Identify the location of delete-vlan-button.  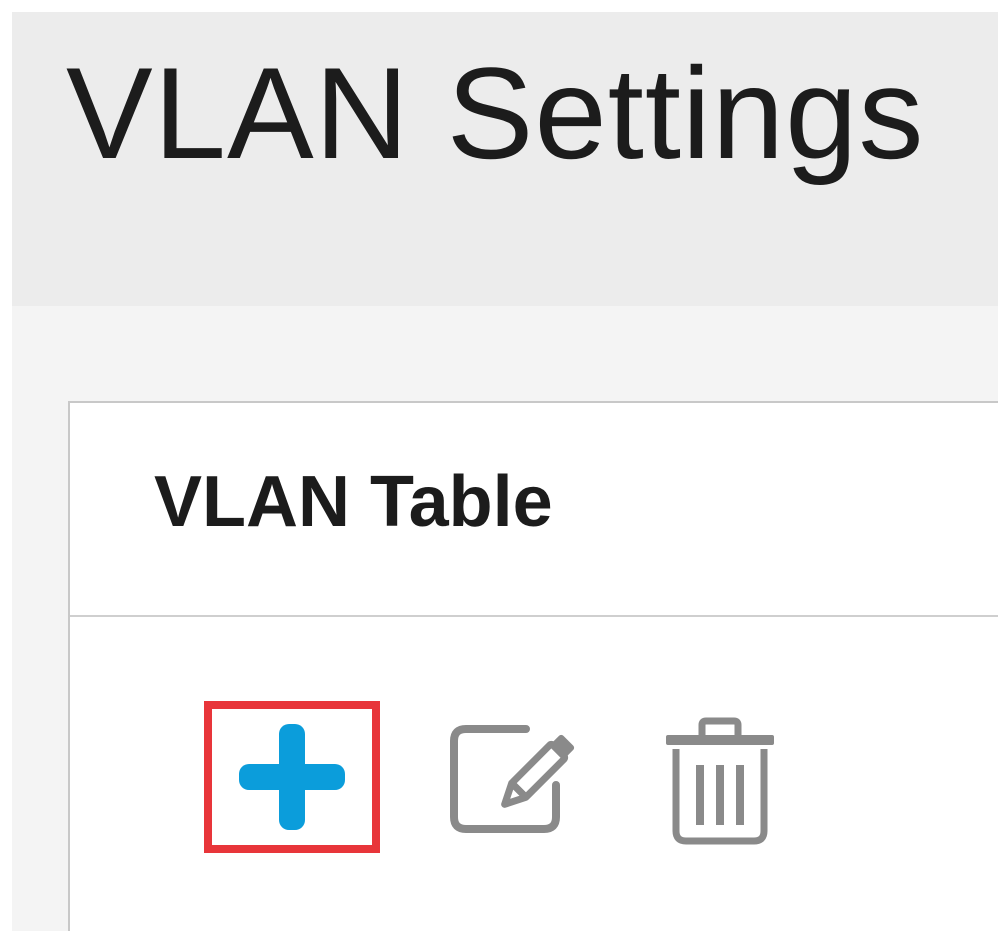
(720, 781).